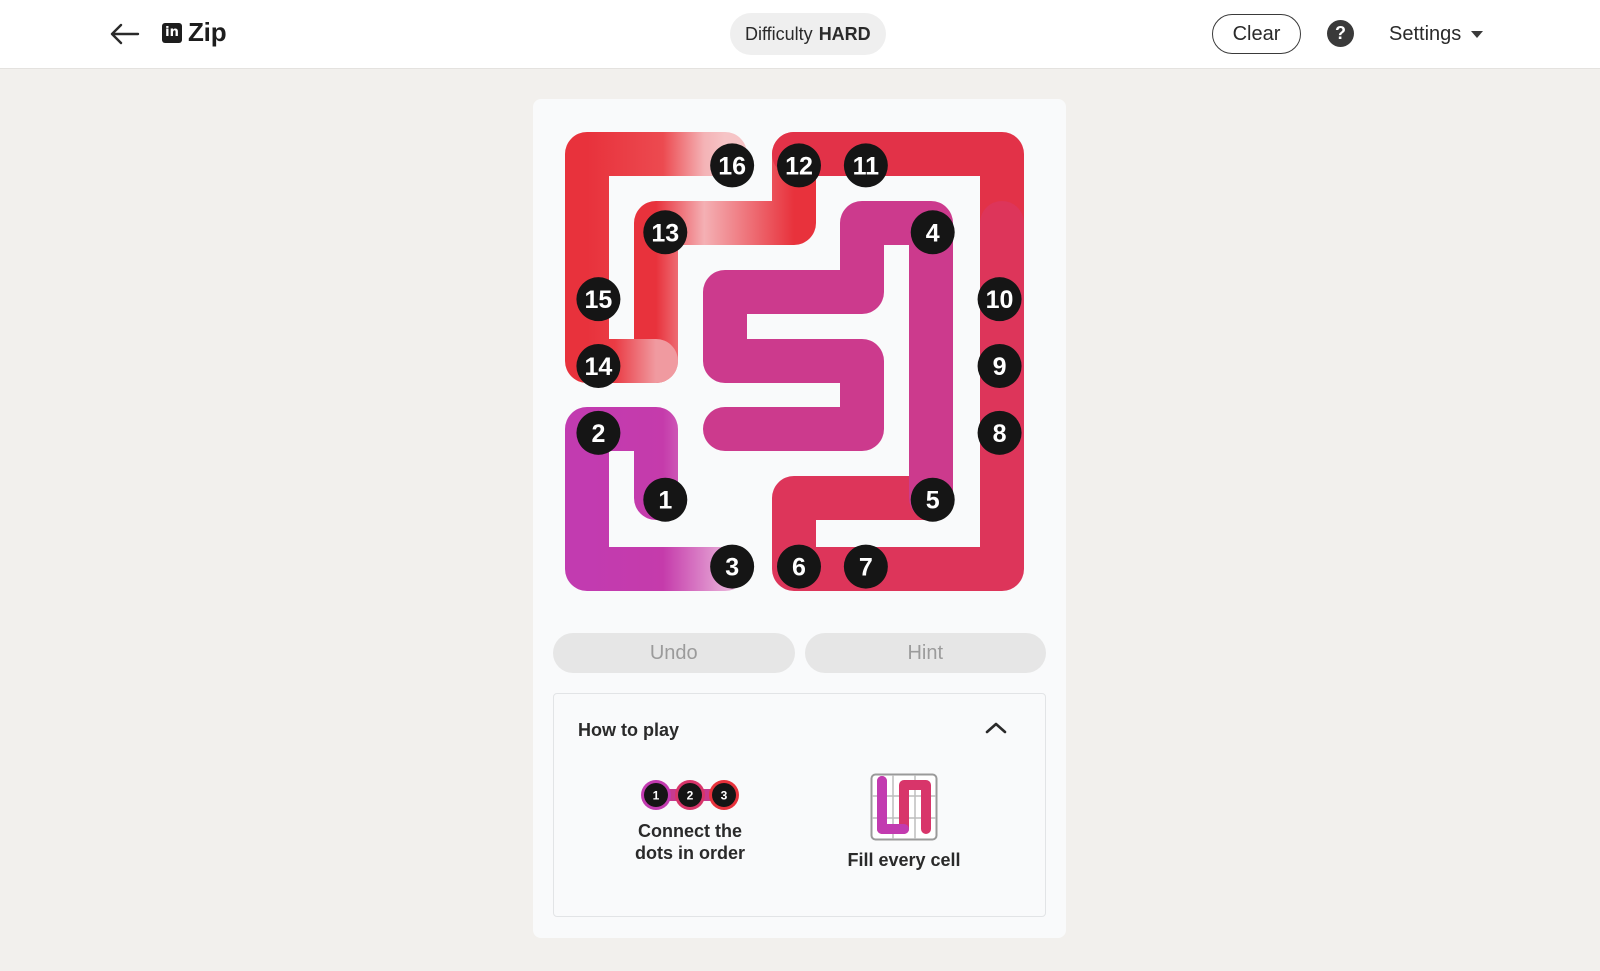  What do you see at coordinates (925, 653) in the screenshot?
I see `hint-button: Hint` at bounding box center [925, 653].